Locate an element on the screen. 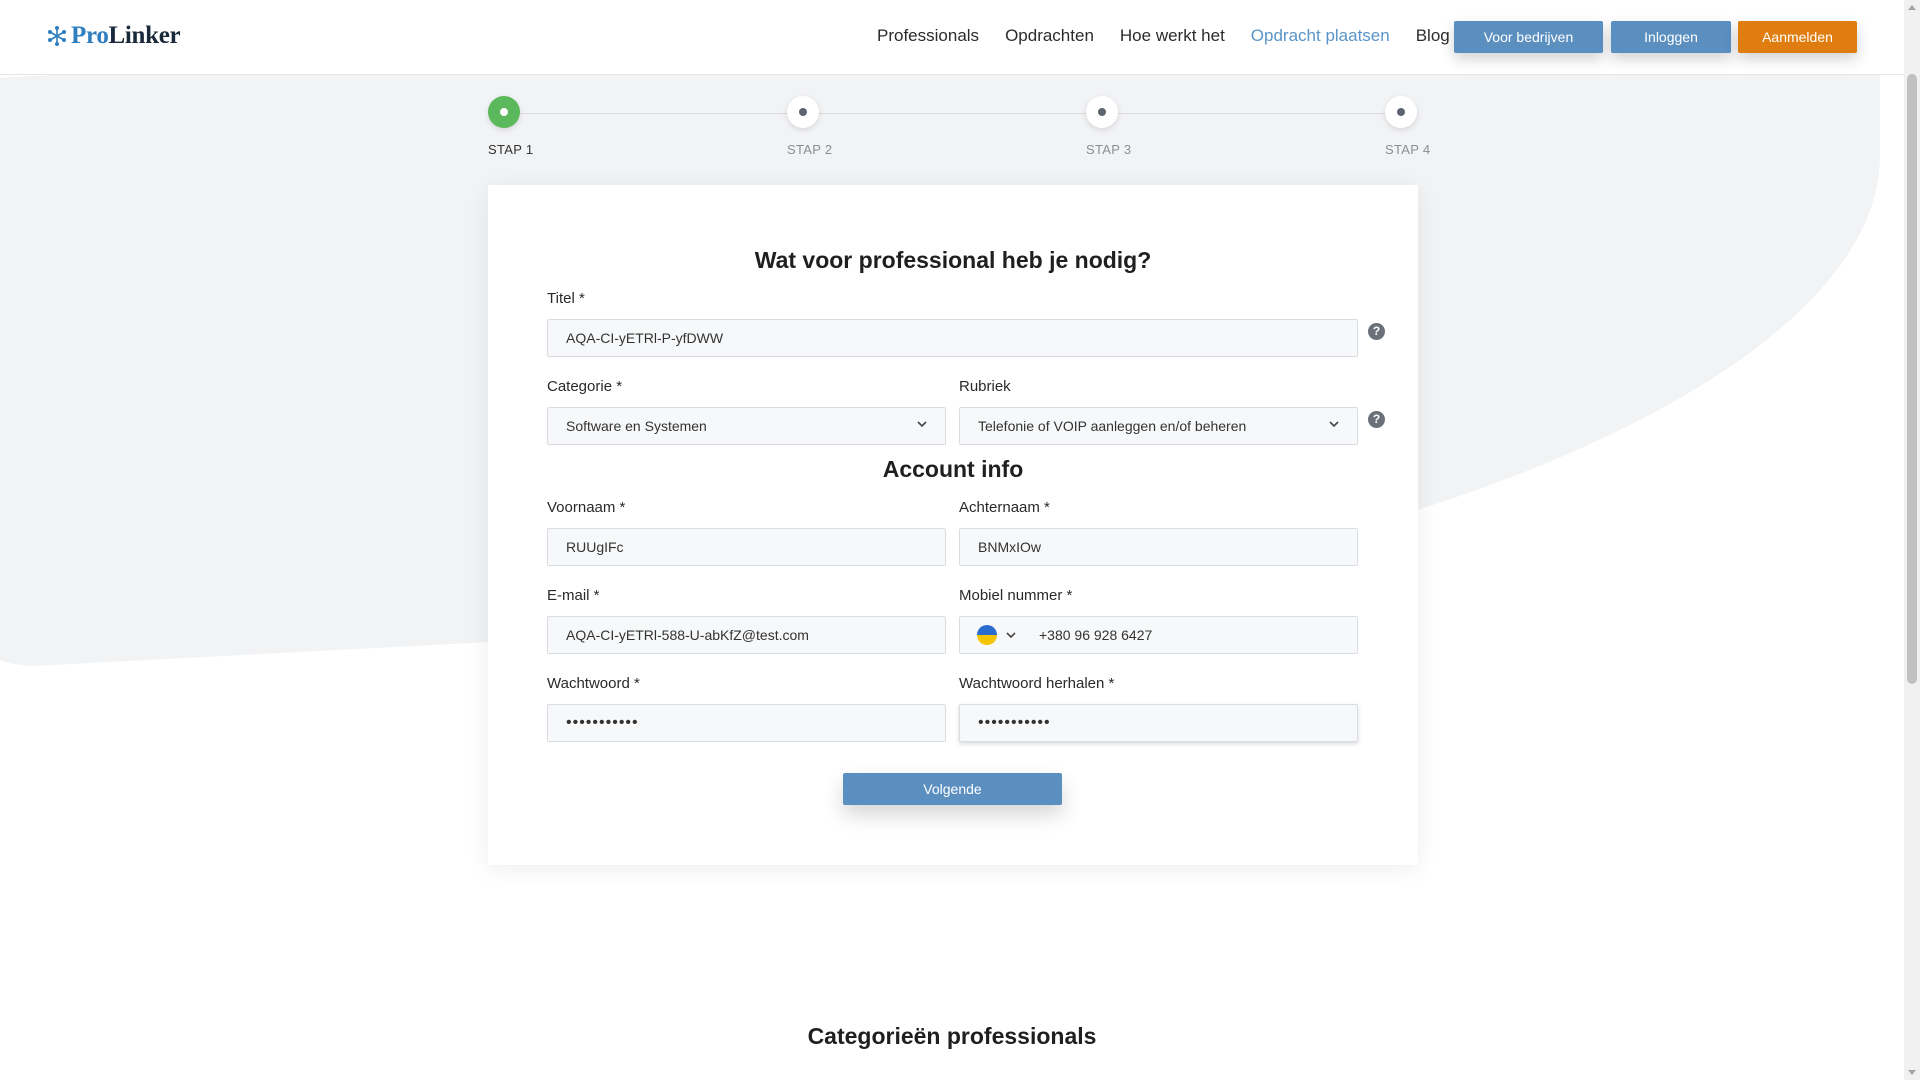 This screenshot has height=1080, width=1920. lastname-label: Achternaam * is located at coordinates (1004, 507).